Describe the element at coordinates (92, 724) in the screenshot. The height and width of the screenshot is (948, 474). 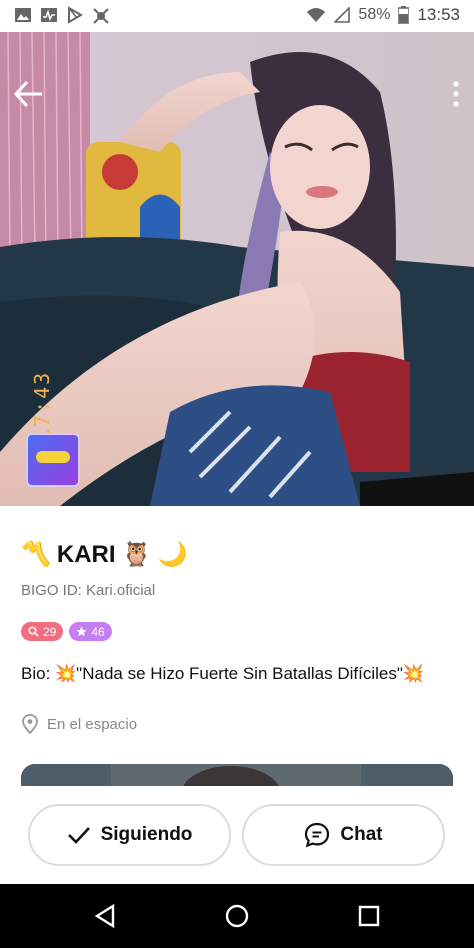
I see `location-text: En el espacio` at that location.